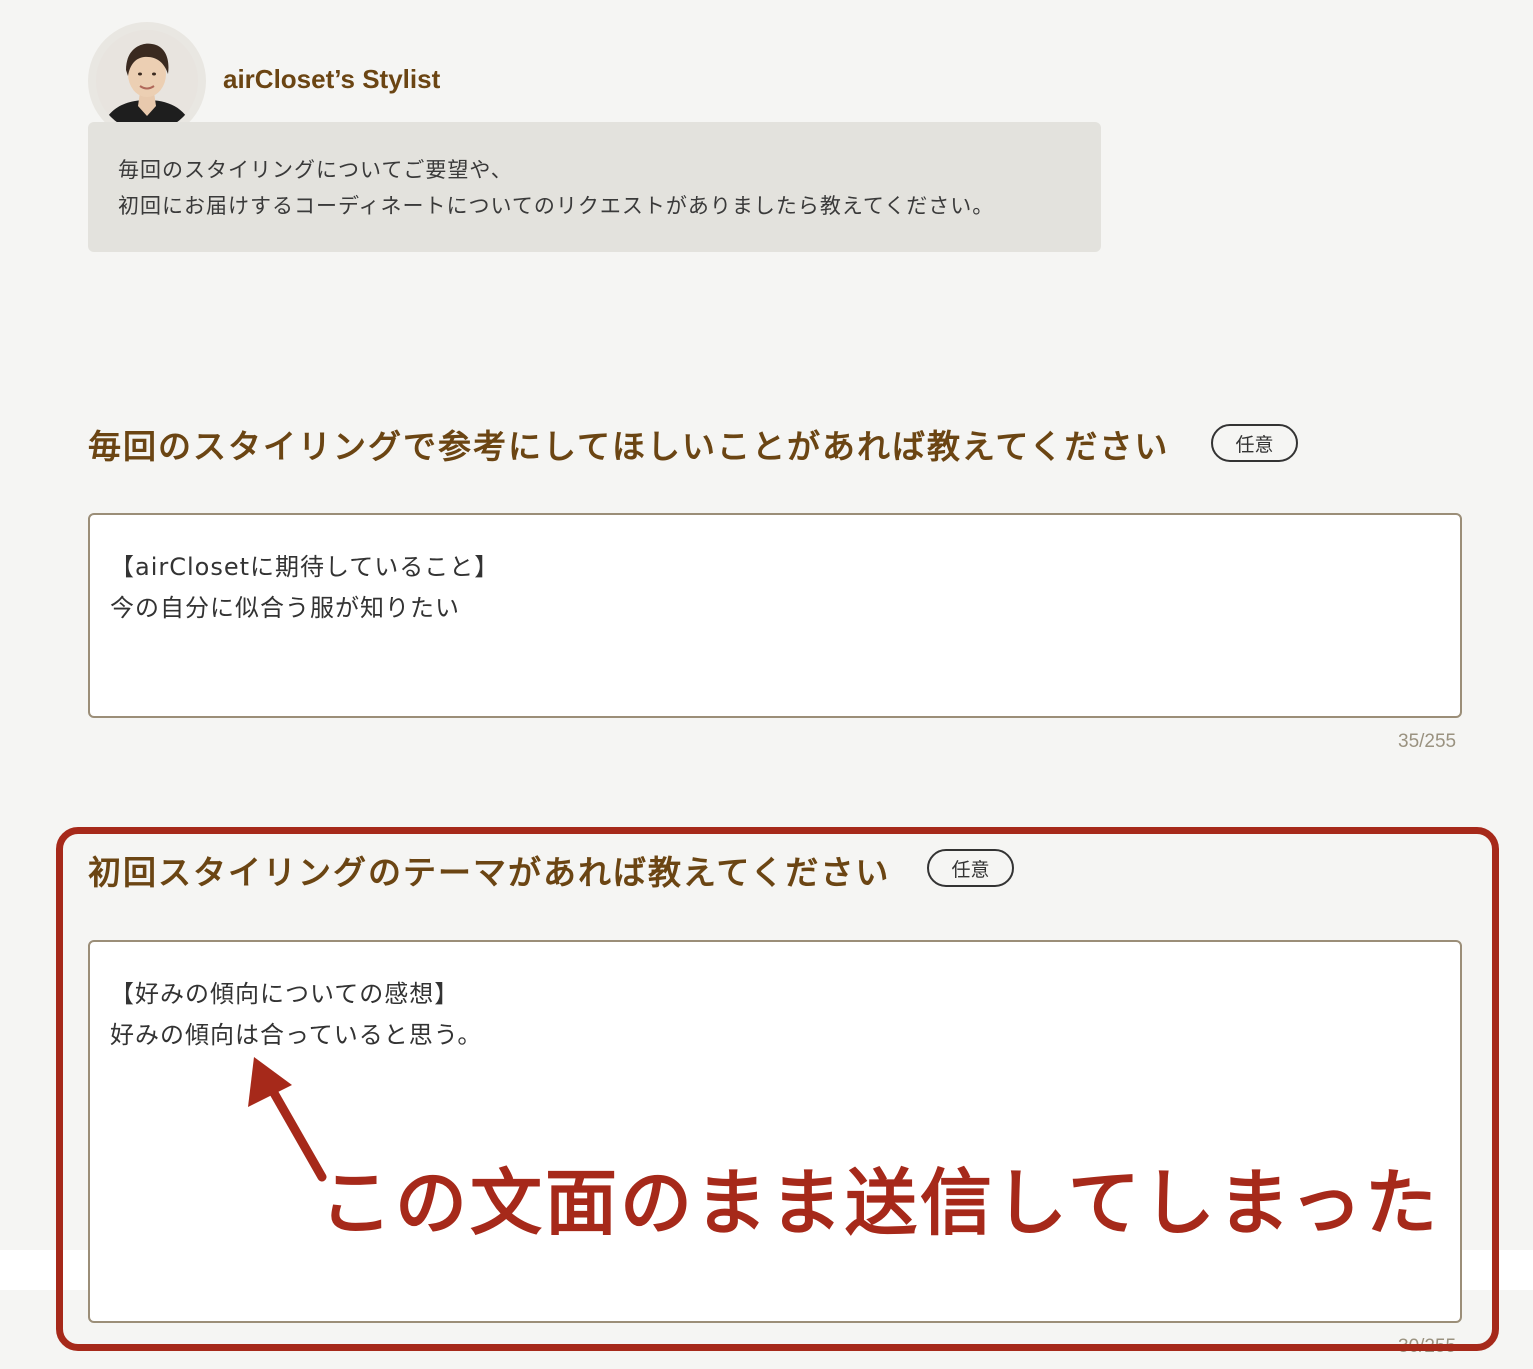 This screenshot has height=1369, width=1533. Describe the element at coordinates (880, 1203) in the screenshot. I see `annotation-text: この文面のまま送信してしまった` at that location.